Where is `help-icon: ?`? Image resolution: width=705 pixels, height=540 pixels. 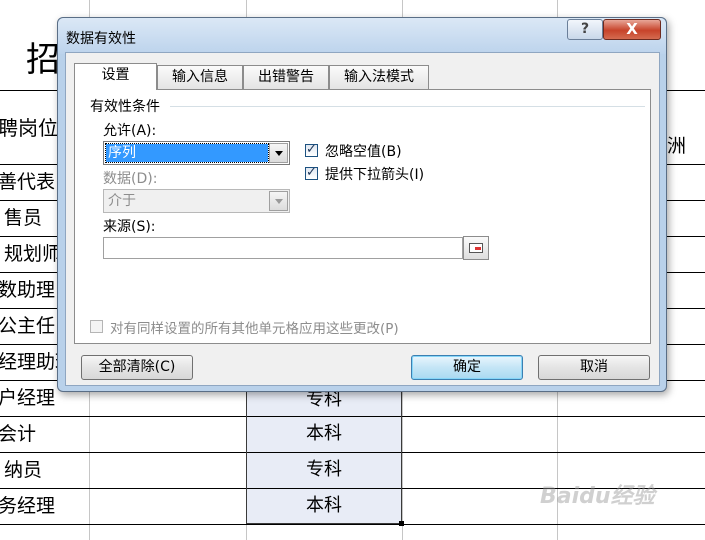 help-icon: ? is located at coordinates (585, 29).